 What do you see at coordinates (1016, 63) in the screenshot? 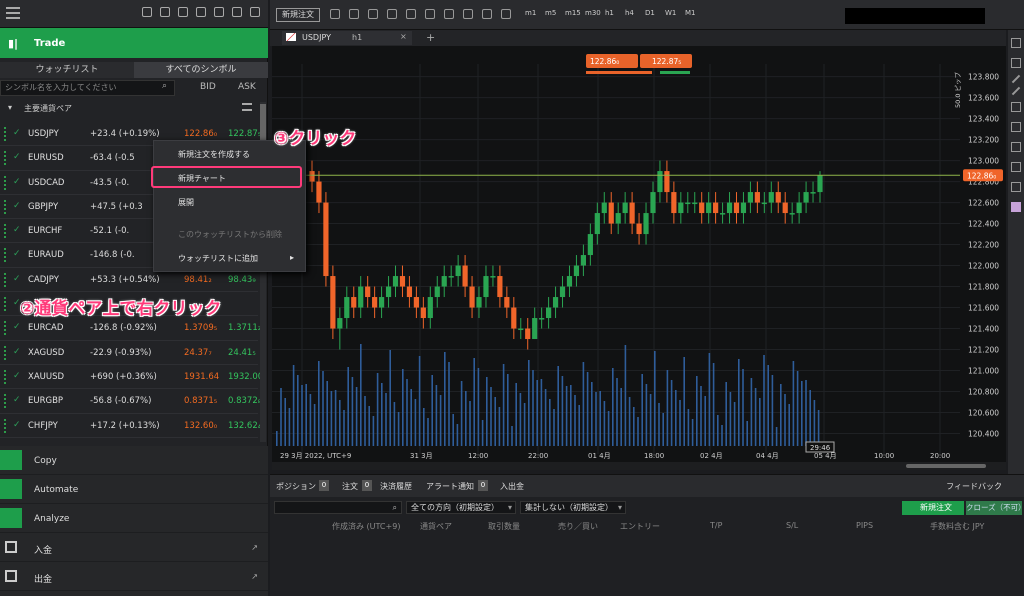
I see `crosshair-tool-icon` at bounding box center [1016, 63].